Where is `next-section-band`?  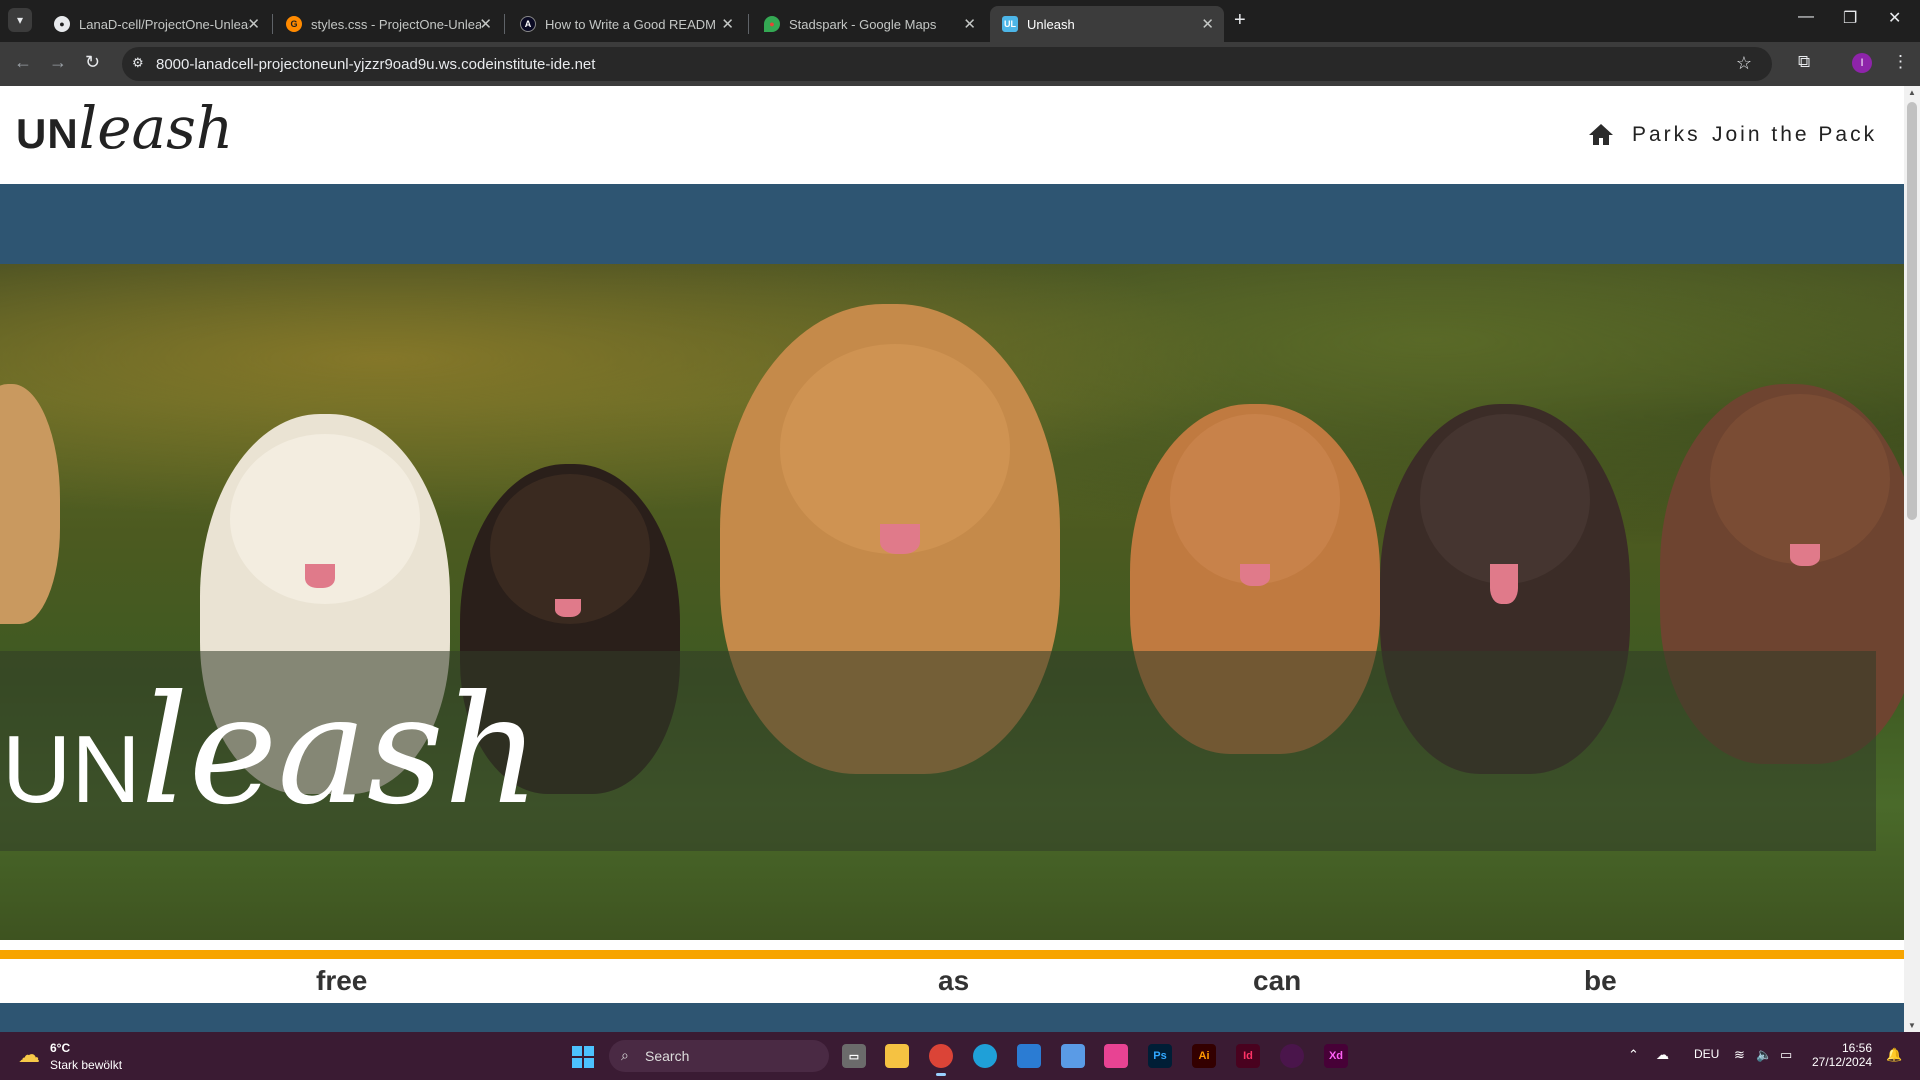 next-section-band is located at coordinates (952, 1017).